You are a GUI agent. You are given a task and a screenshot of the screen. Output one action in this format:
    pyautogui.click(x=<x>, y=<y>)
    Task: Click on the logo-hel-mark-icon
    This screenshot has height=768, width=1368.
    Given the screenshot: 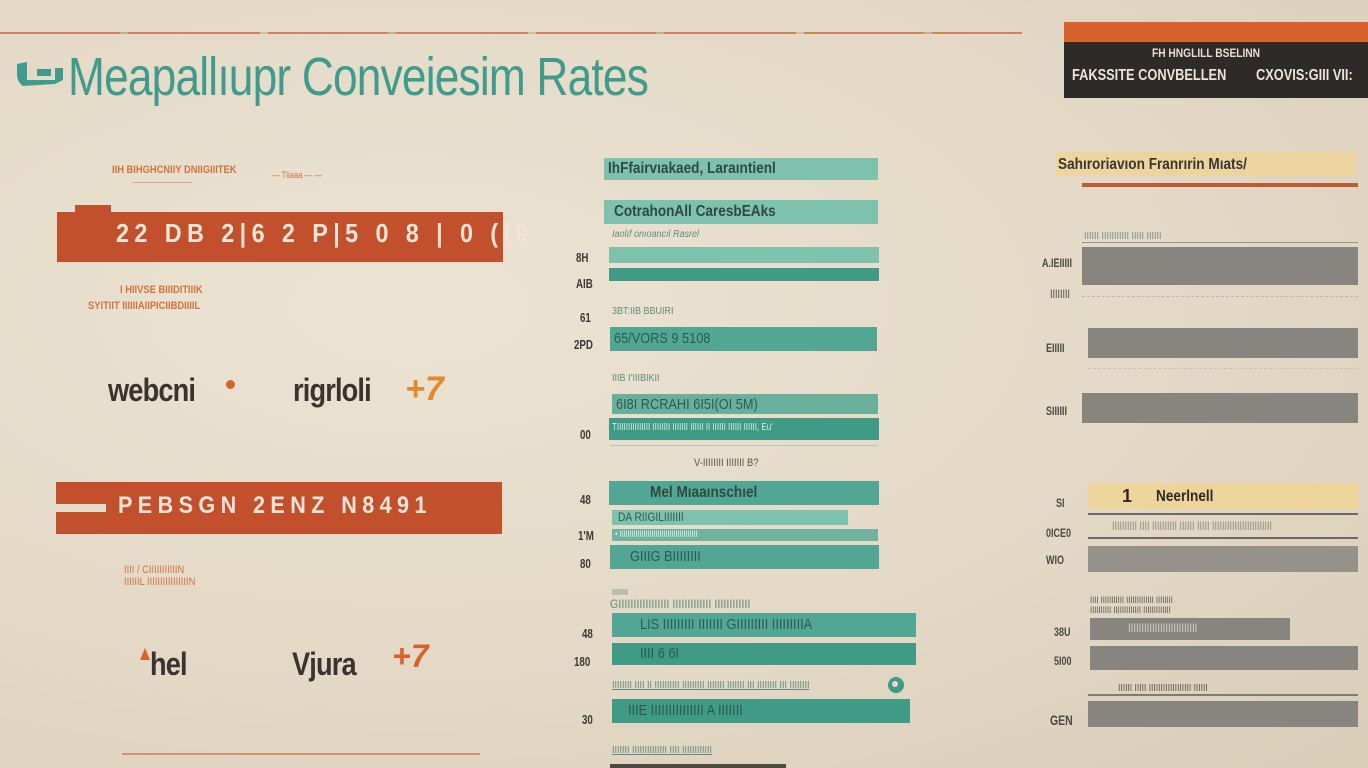 What is the action you would take?
    pyautogui.click(x=145, y=654)
    